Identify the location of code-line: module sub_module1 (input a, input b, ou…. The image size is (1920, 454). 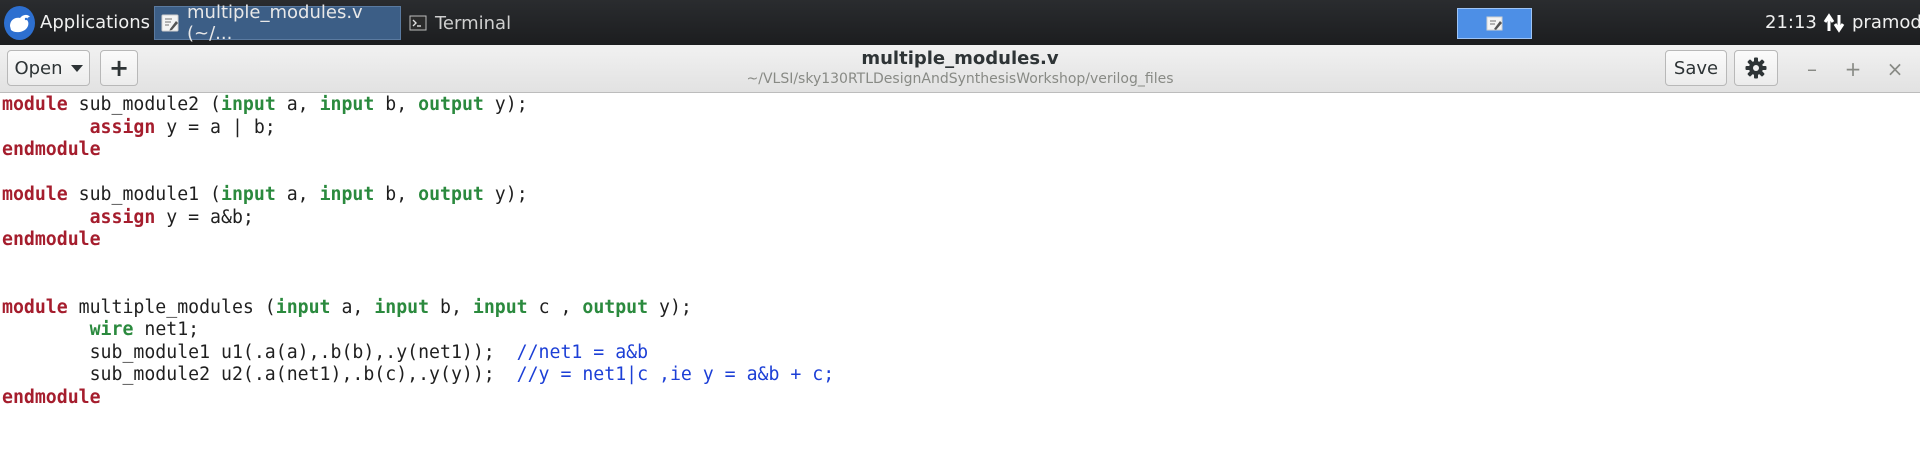
(418, 195).